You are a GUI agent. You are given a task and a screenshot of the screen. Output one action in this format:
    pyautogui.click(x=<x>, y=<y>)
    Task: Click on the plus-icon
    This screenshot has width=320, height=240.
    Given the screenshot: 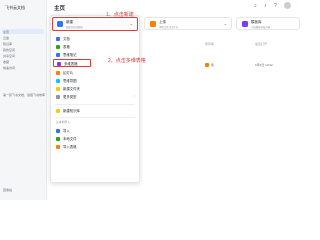 What is the action you would take?
    pyautogui.click(x=60, y=24)
    